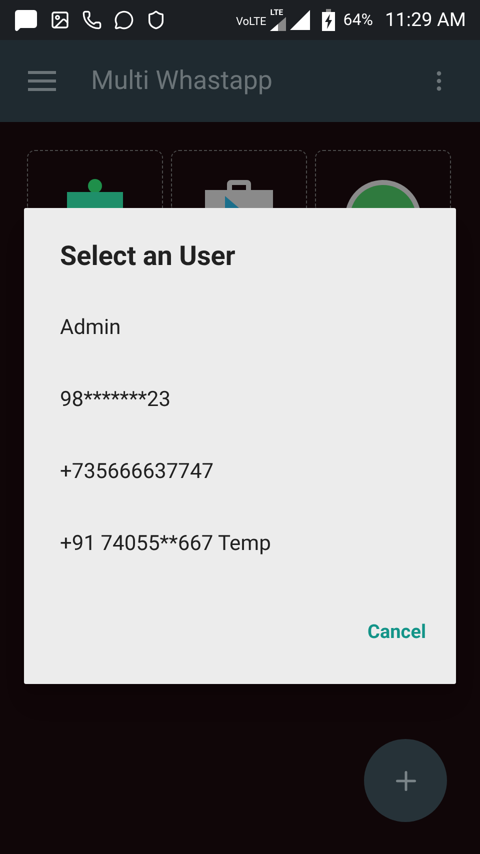 The height and width of the screenshot is (854, 480). Describe the element at coordinates (92, 20) in the screenshot. I see `phone-icon` at that location.